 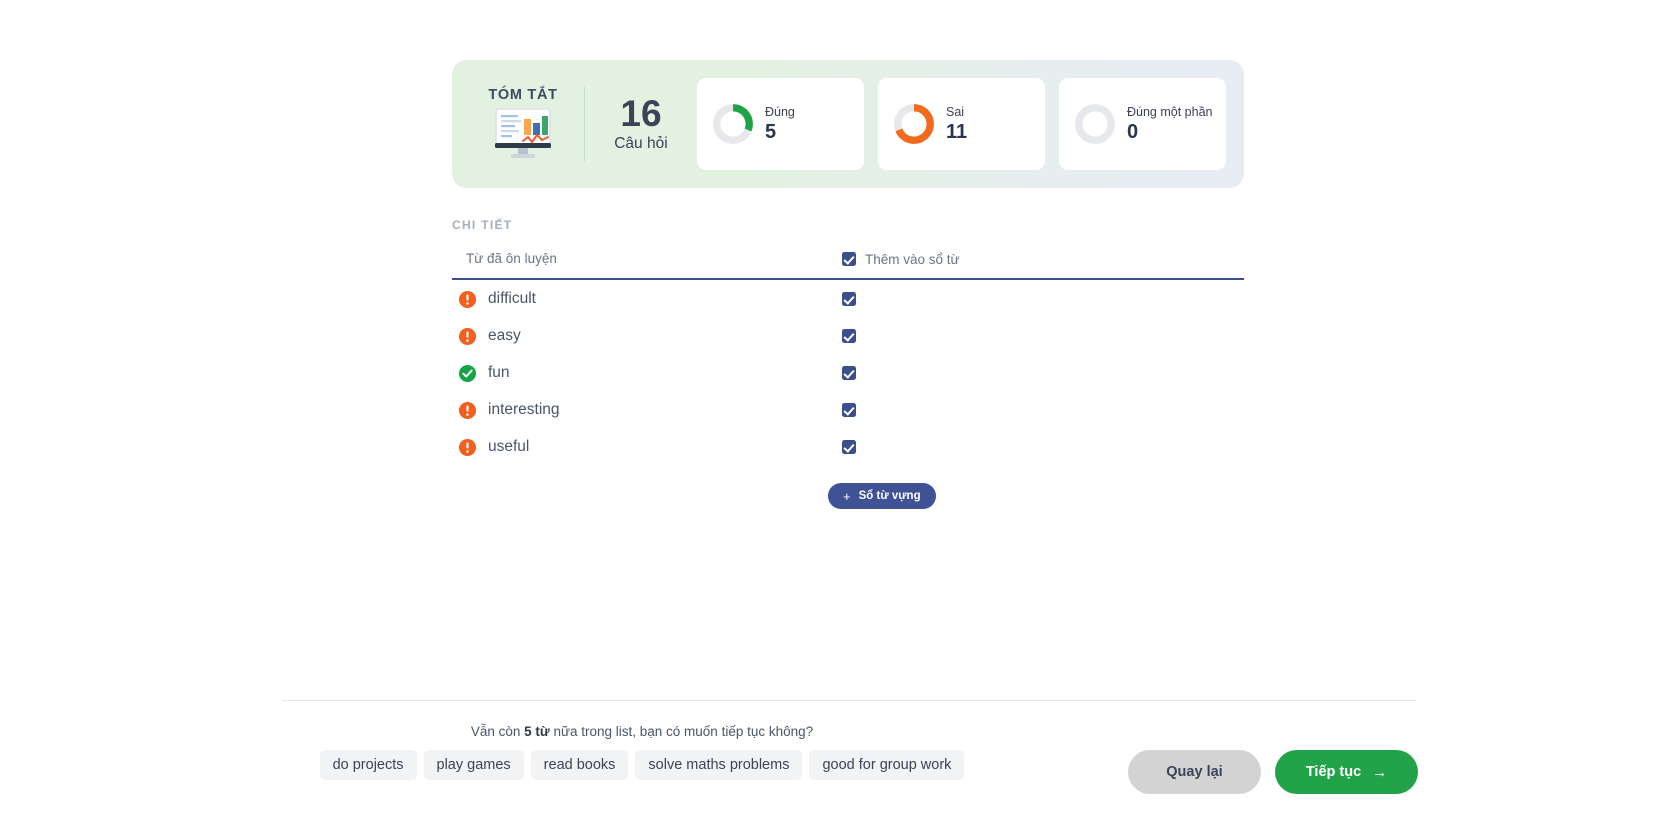 What do you see at coordinates (1133, 131) in the screenshot?
I see `stat-value-partial: 0` at bounding box center [1133, 131].